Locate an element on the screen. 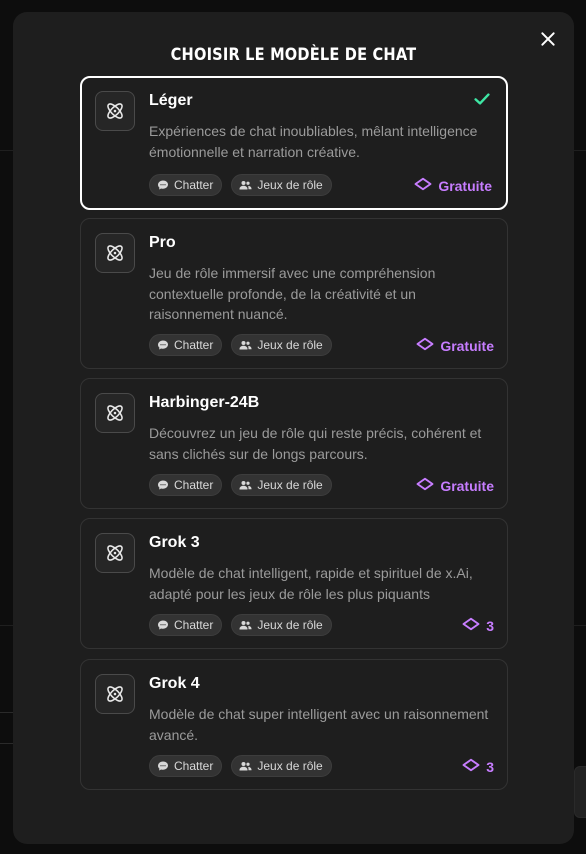 This screenshot has height=854, width=586. model-name: Harbinger-24B is located at coordinates (204, 402).